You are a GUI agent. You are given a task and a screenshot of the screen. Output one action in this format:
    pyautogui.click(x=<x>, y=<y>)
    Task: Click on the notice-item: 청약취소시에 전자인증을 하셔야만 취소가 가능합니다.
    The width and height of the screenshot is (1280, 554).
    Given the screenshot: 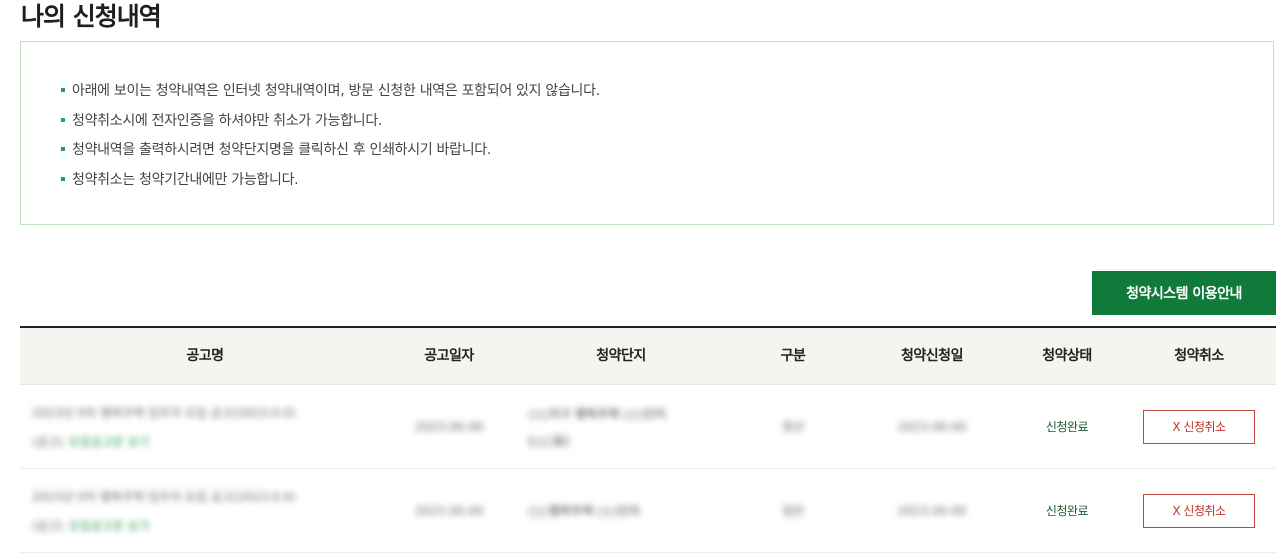 What is the action you would take?
    pyautogui.click(x=330, y=123)
    